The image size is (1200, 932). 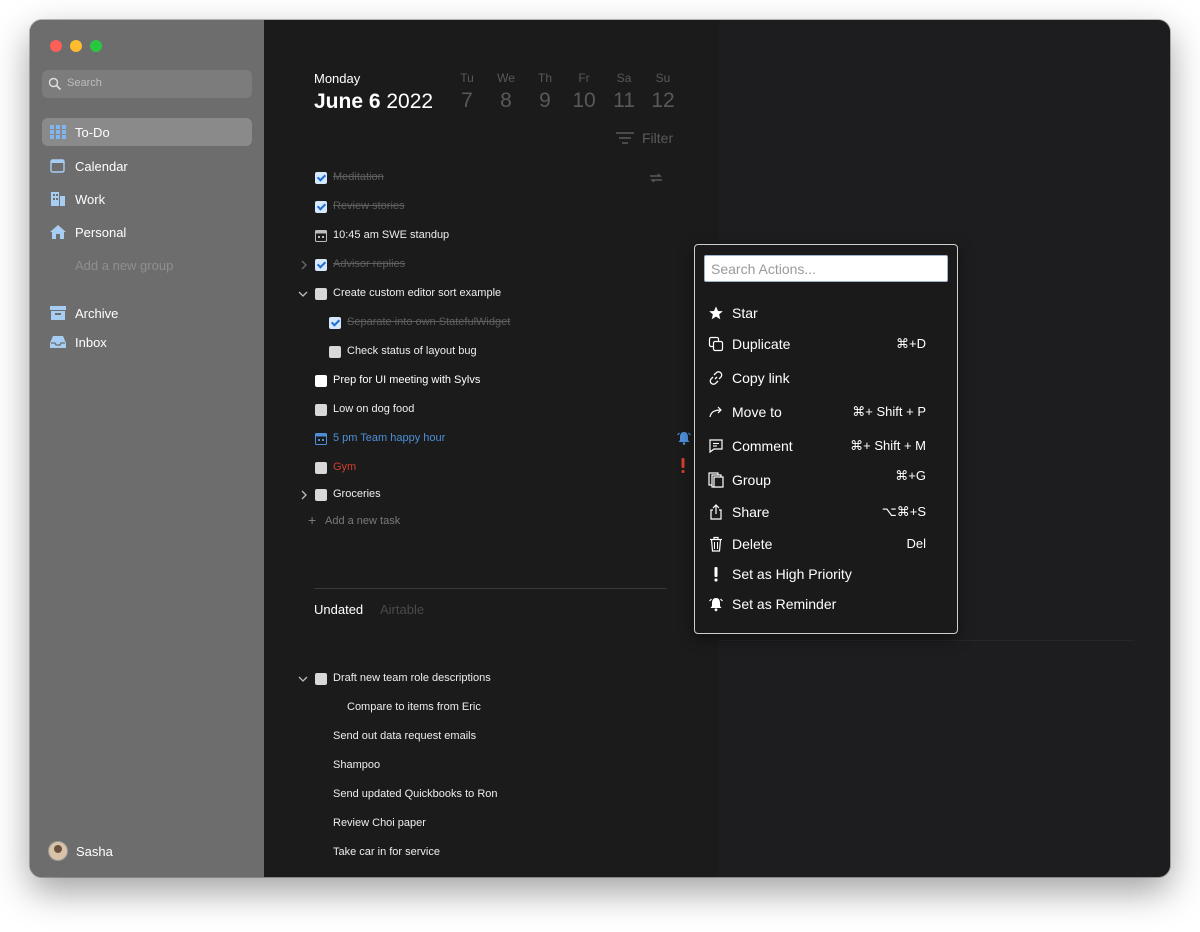 What do you see at coordinates (76, 46) in the screenshot?
I see `minimize-window-button` at bounding box center [76, 46].